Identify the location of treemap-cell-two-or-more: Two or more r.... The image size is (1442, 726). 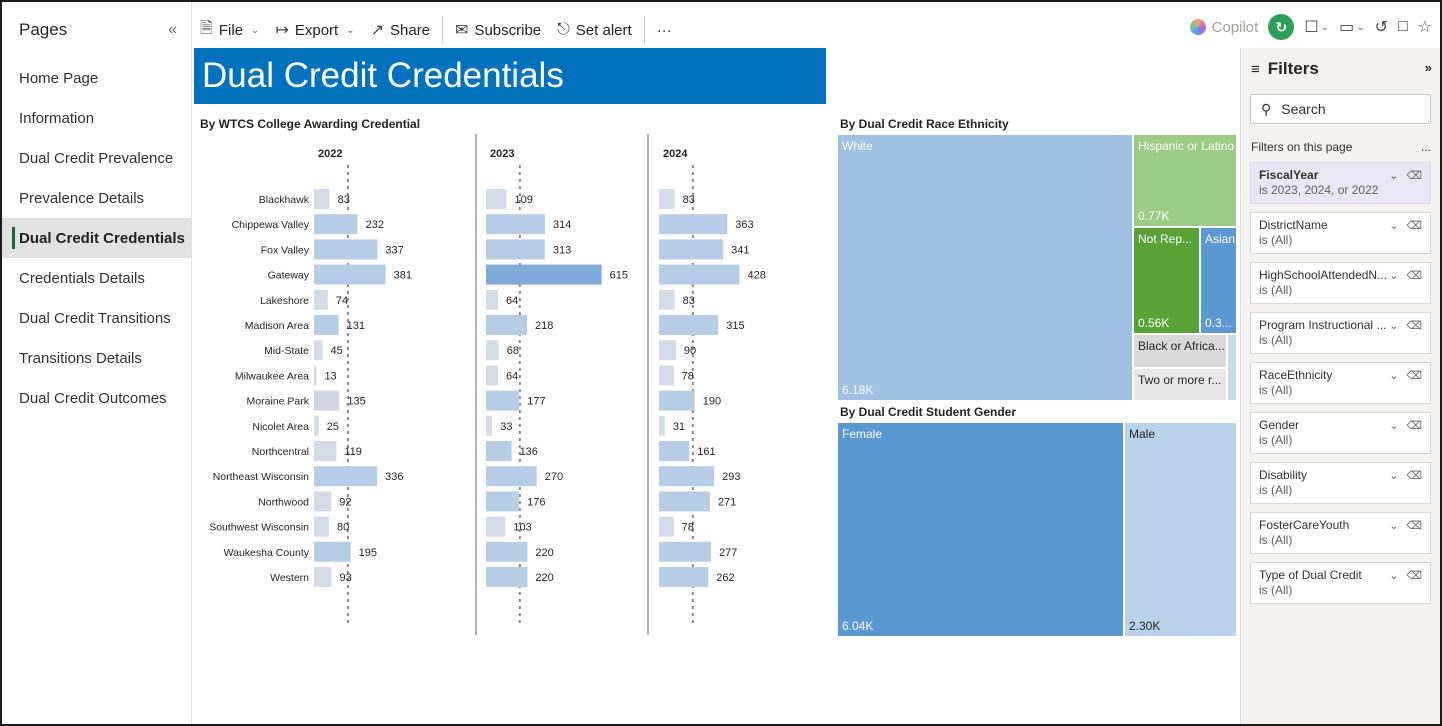
(1180, 384).